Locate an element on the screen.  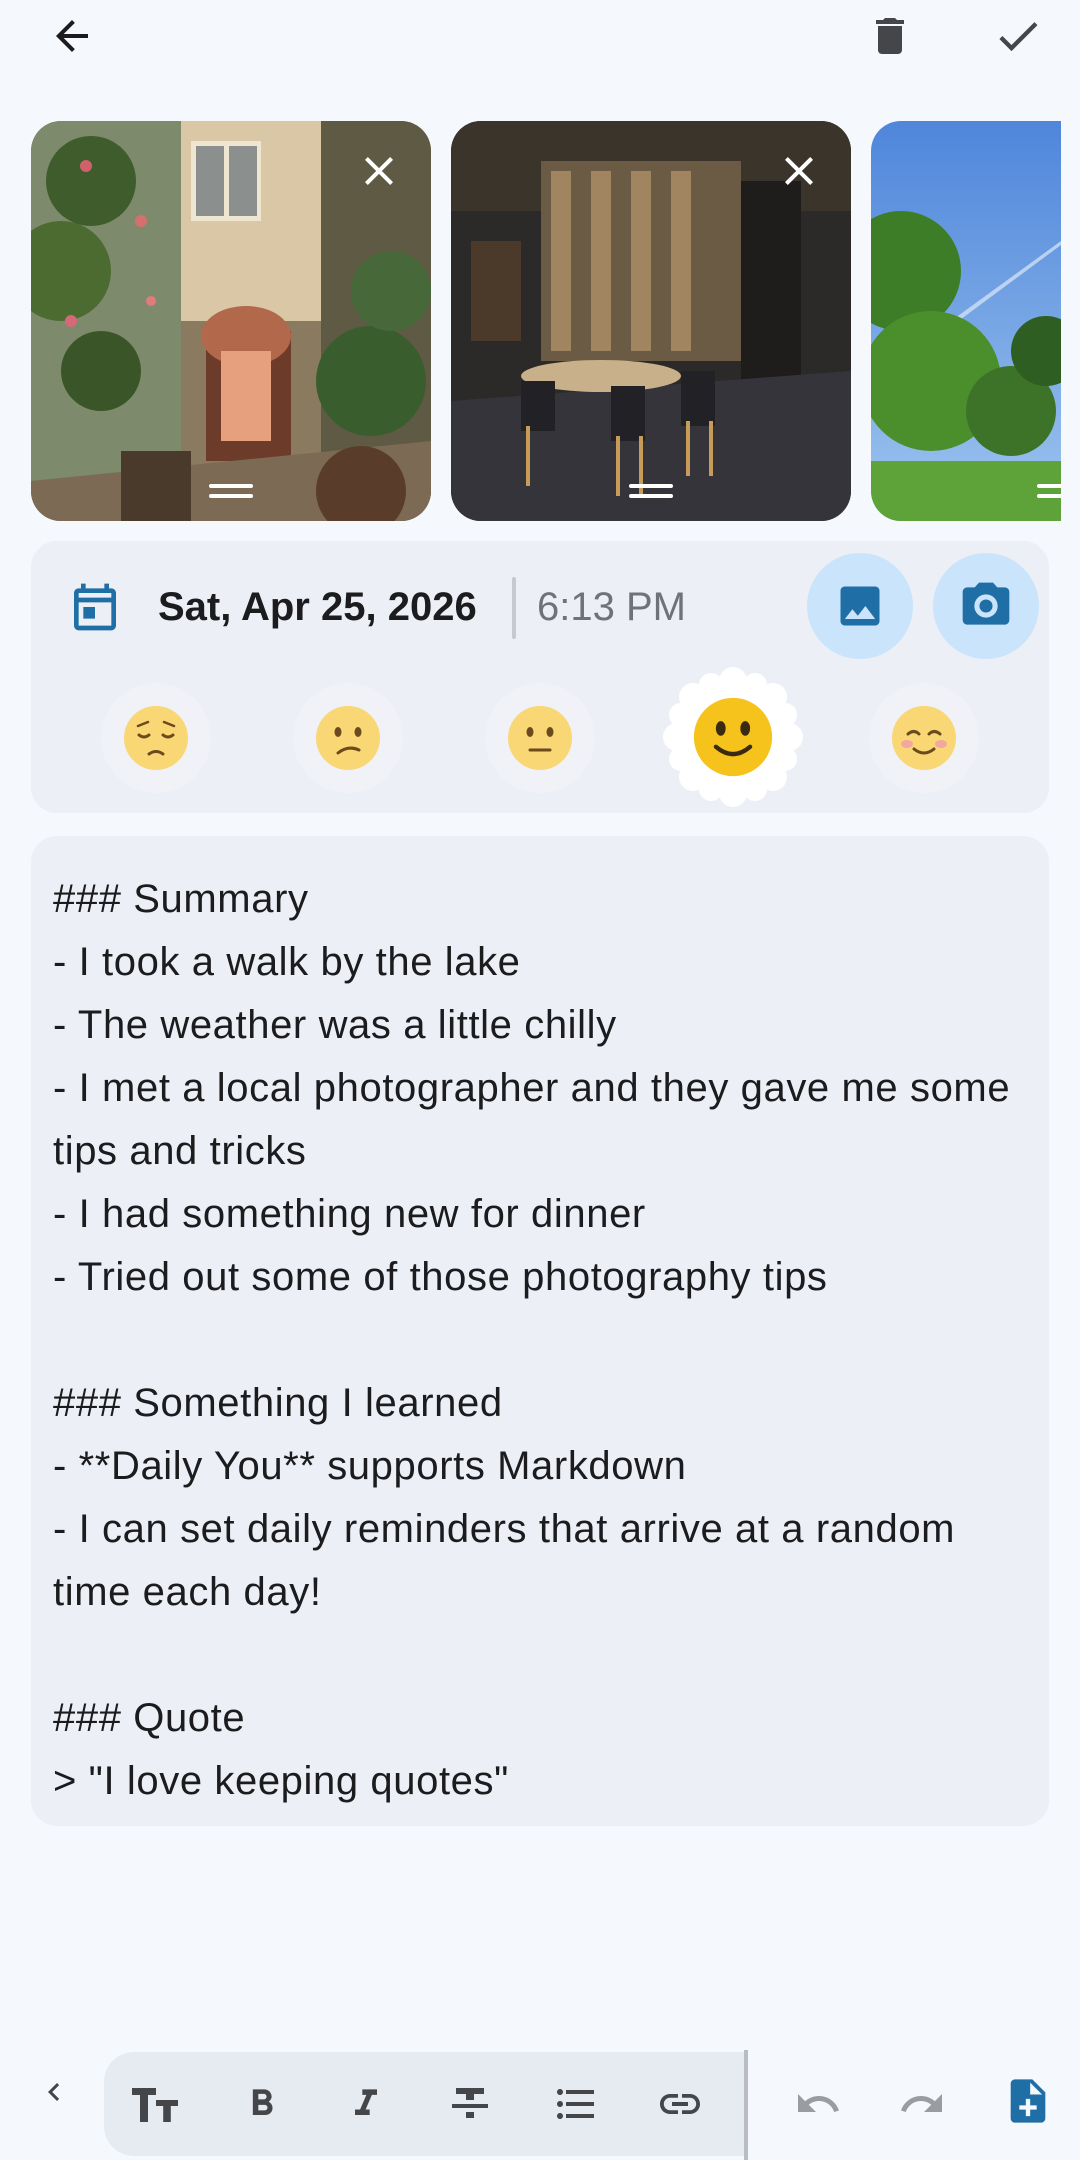
photo-park is located at coordinates (966, 321).